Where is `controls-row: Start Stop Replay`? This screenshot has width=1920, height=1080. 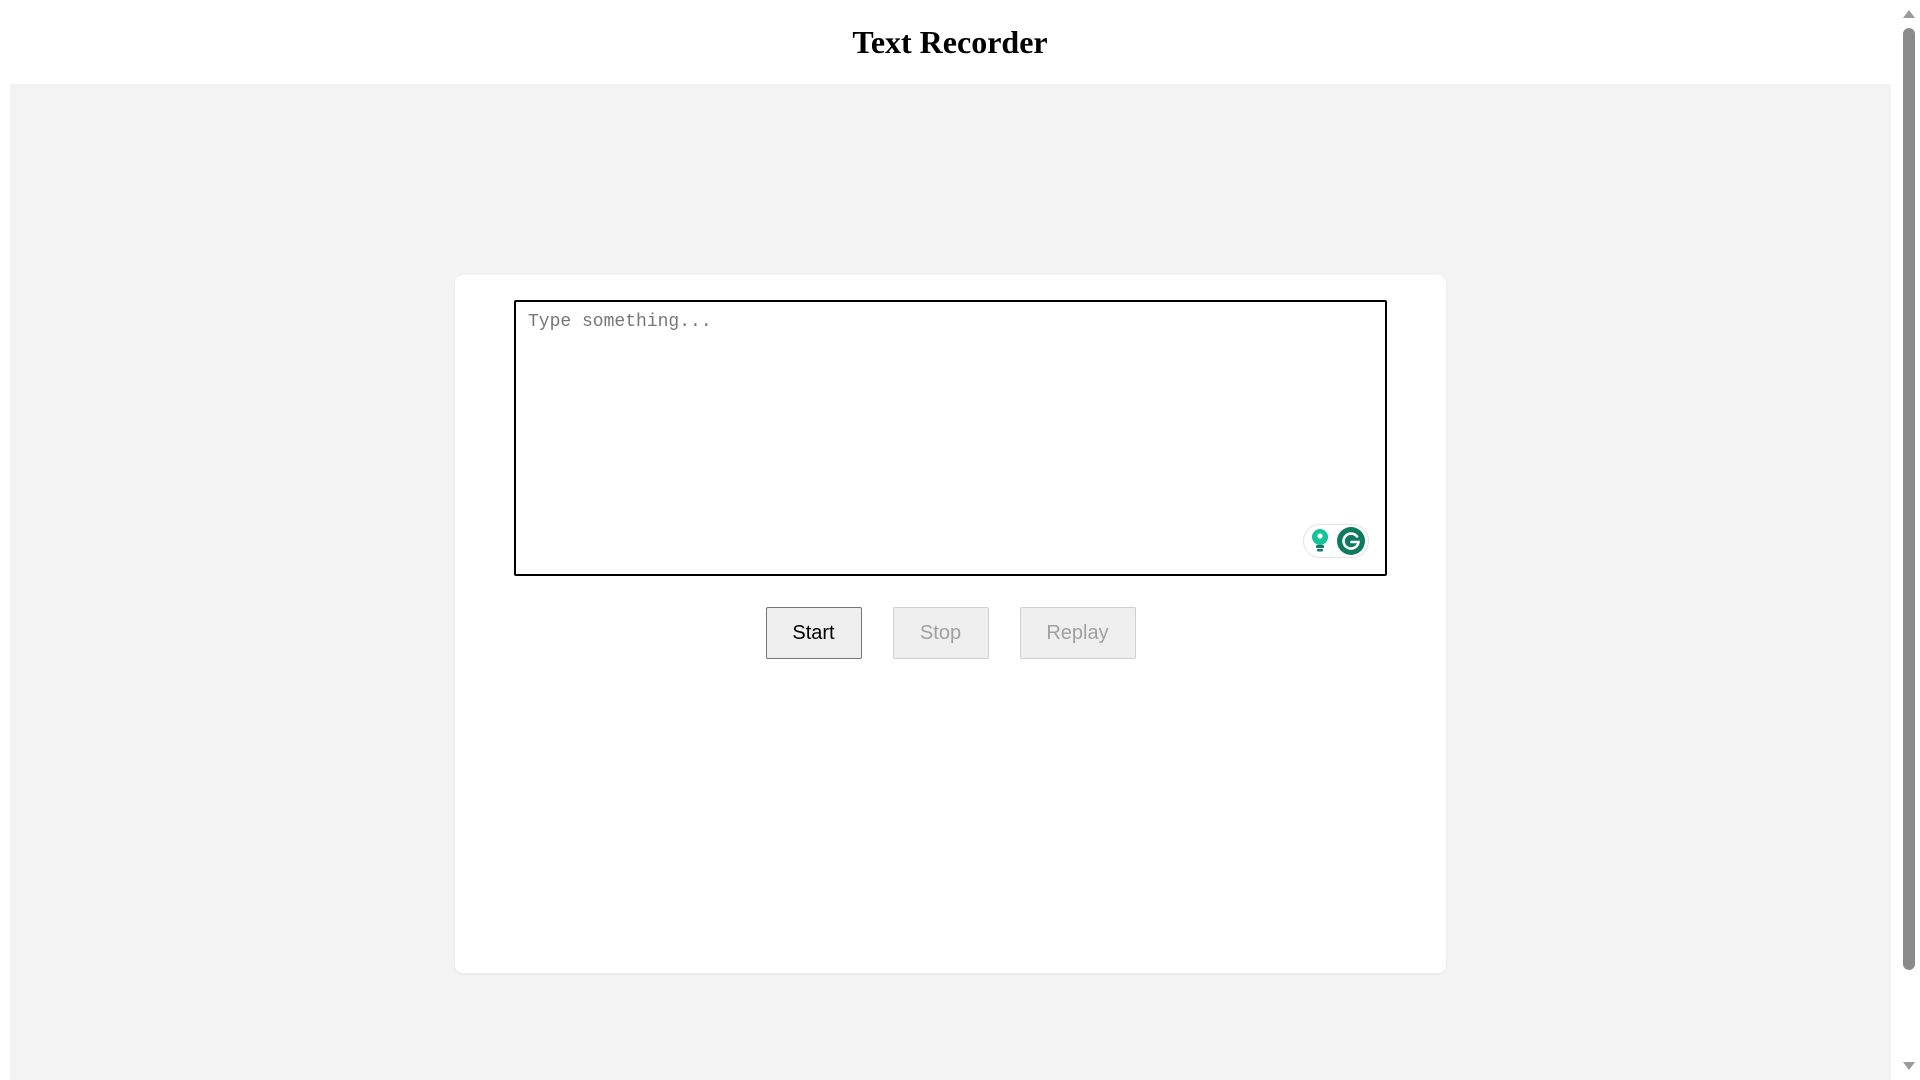 controls-row: Start Stop Replay is located at coordinates (950, 633).